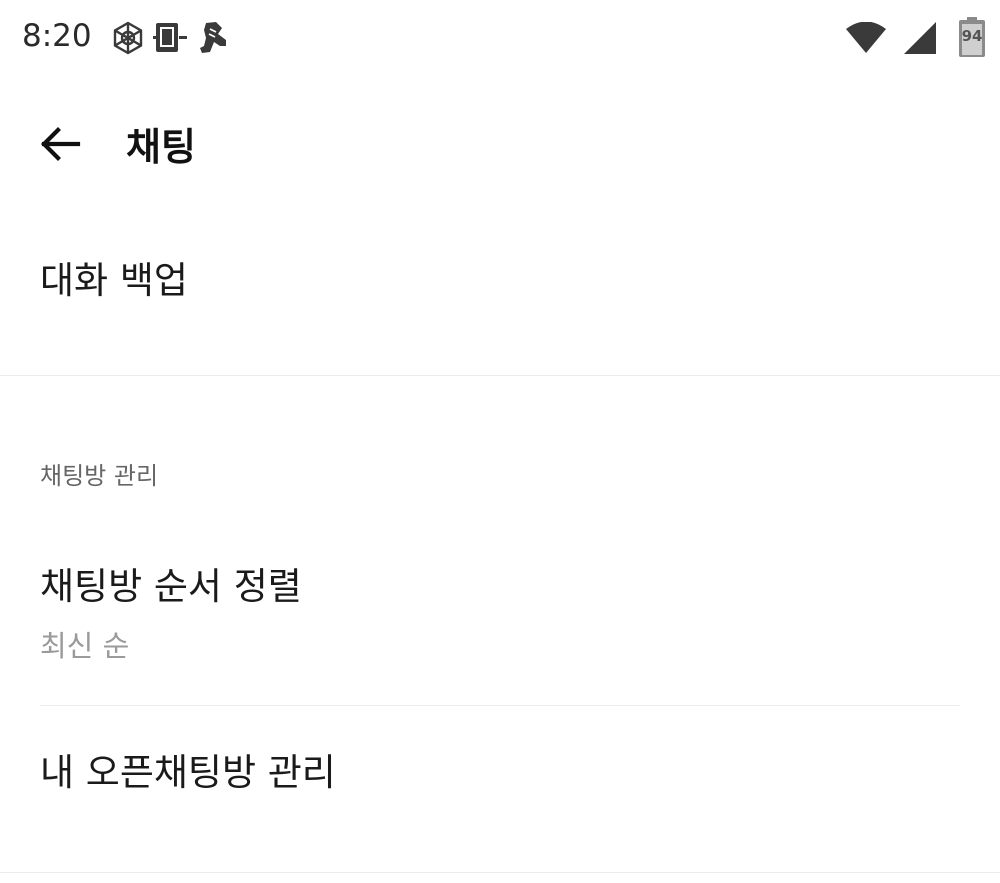 The height and width of the screenshot is (883, 1000). I want to click on bottom-divider, so click(500, 872).